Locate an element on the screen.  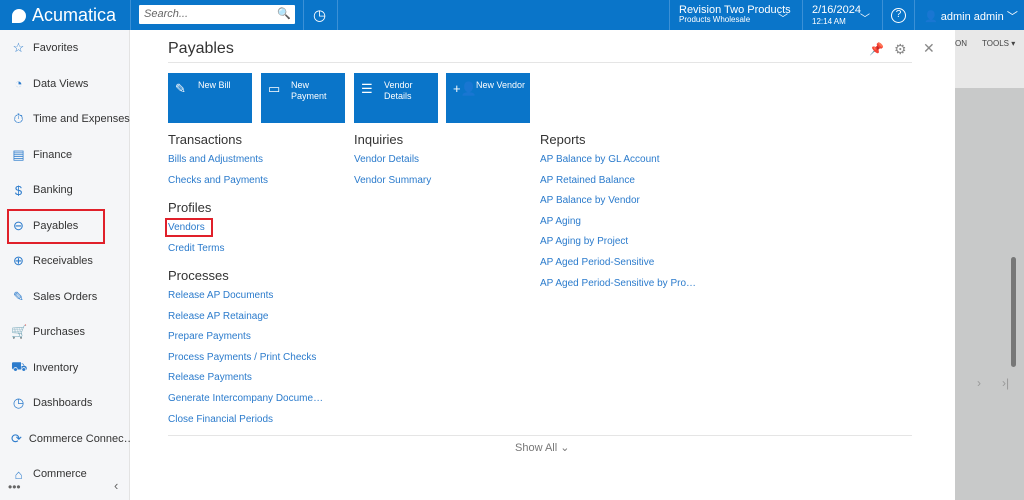
section-inquiries: Inquiries is located at coordinates (379, 139).